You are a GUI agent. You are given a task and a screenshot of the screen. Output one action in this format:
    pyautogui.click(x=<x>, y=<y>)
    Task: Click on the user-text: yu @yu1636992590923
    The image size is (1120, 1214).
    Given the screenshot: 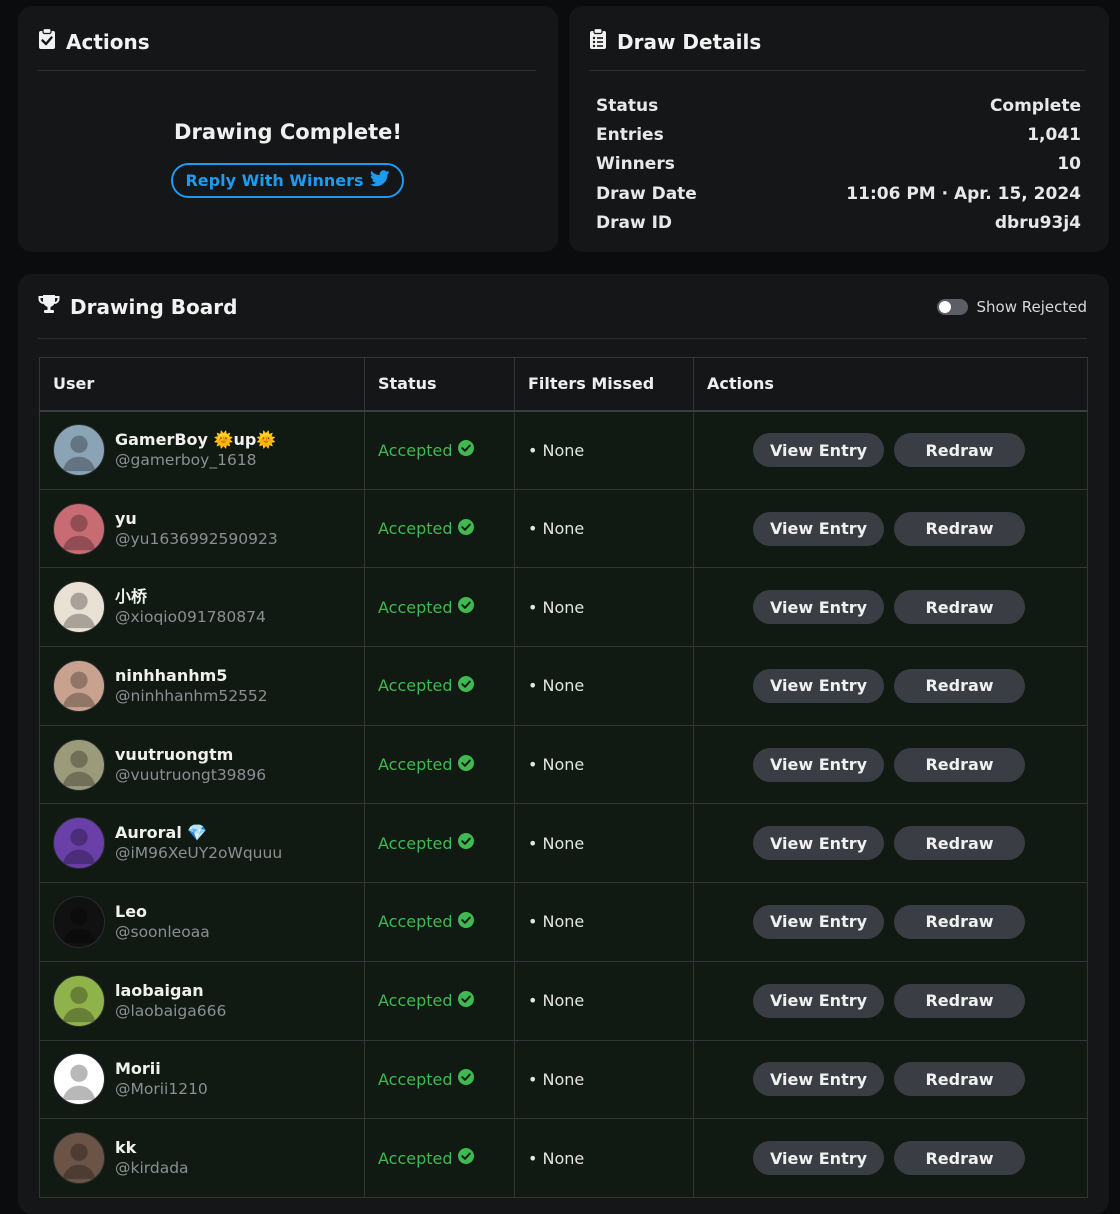 What is the action you would take?
    pyautogui.click(x=196, y=529)
    